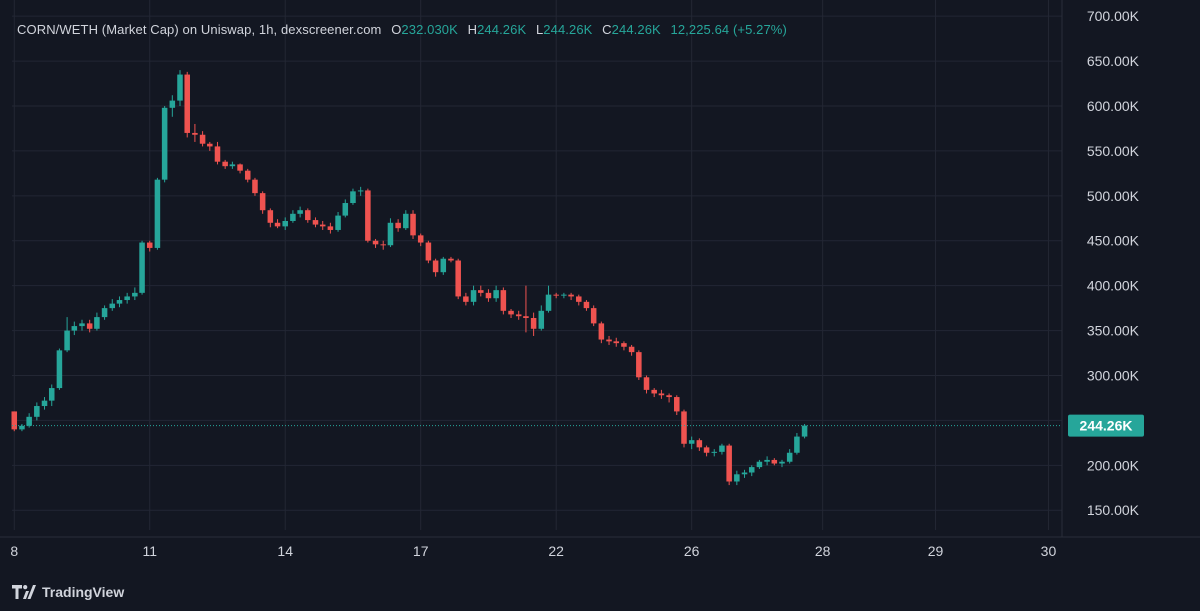  I want to click on x-tick-label: 8, so click(14, 551).